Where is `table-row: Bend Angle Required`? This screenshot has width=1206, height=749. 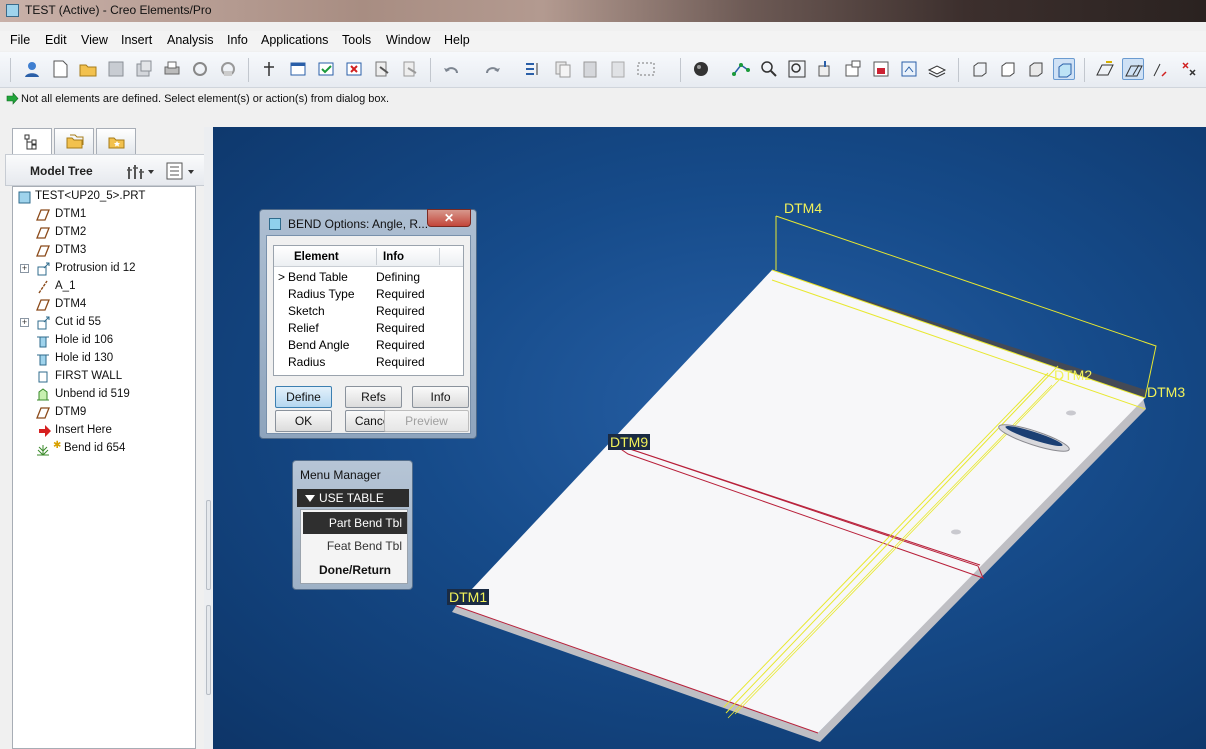
table-row: Bend Angle Required is located at coordinates (368, 345).